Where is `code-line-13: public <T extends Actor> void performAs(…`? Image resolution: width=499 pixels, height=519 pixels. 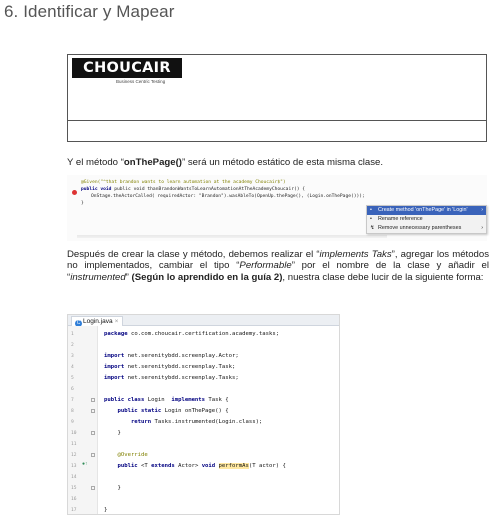 code-line-13: public <T extends Actor> void performAs(… is located at coordinates (195, 466).